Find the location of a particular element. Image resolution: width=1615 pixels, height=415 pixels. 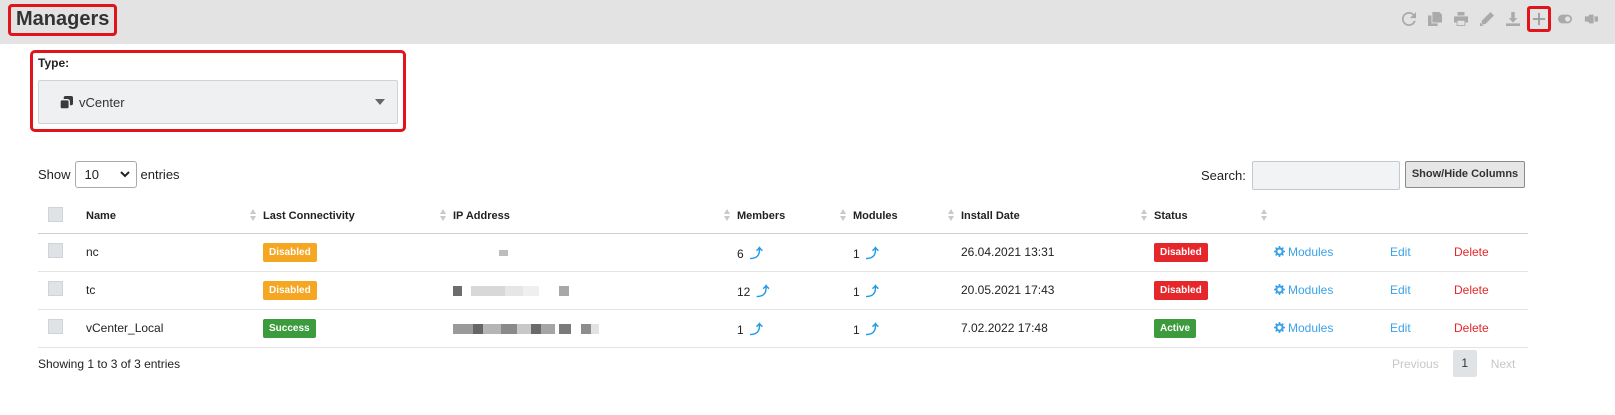

column-header-delete is located at coordinates (1491, 216).